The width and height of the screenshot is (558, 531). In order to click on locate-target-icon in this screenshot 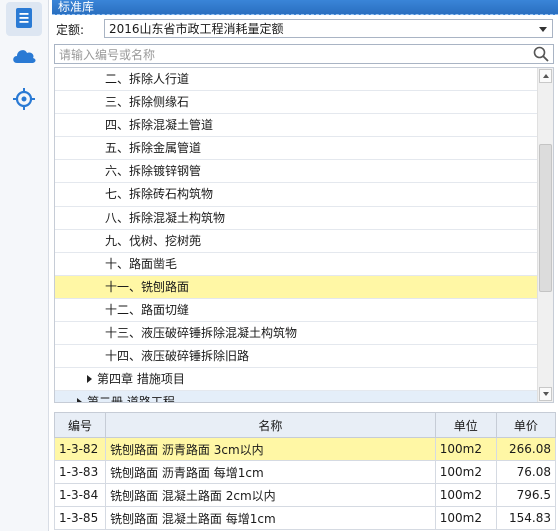, I will do `click(24, 100)`.